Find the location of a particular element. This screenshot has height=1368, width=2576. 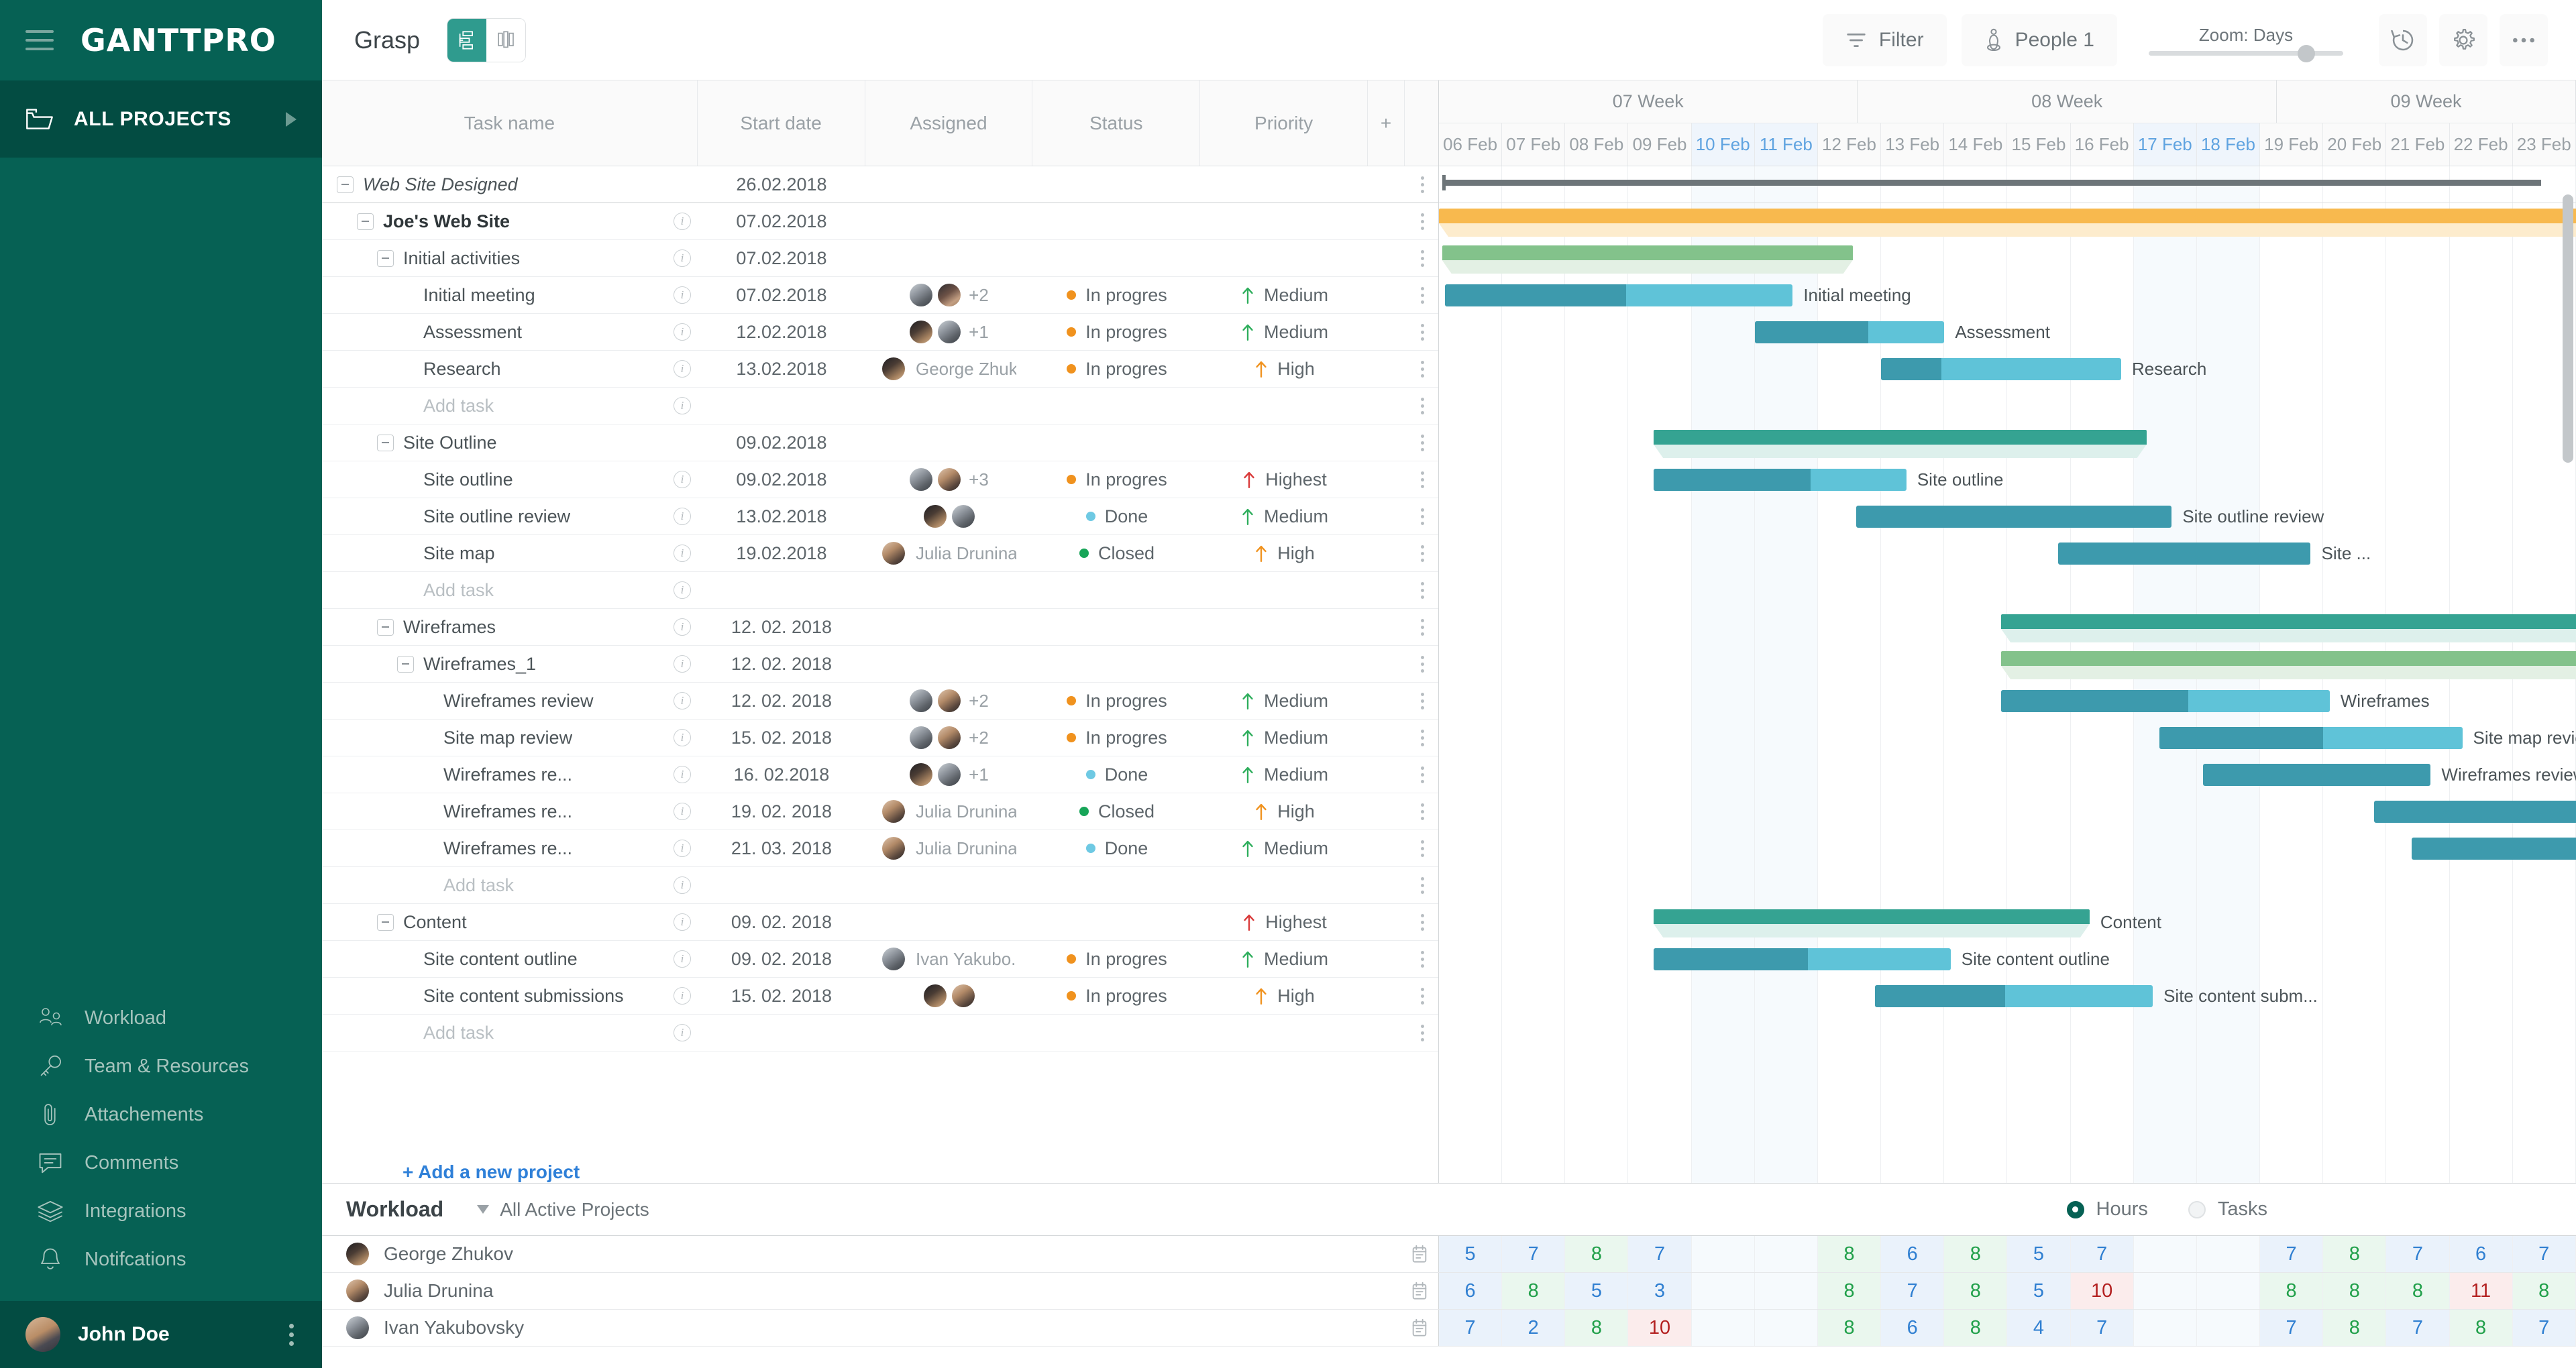

add-new-project-link: + Add a new project is located at coordinates (880, 1163).